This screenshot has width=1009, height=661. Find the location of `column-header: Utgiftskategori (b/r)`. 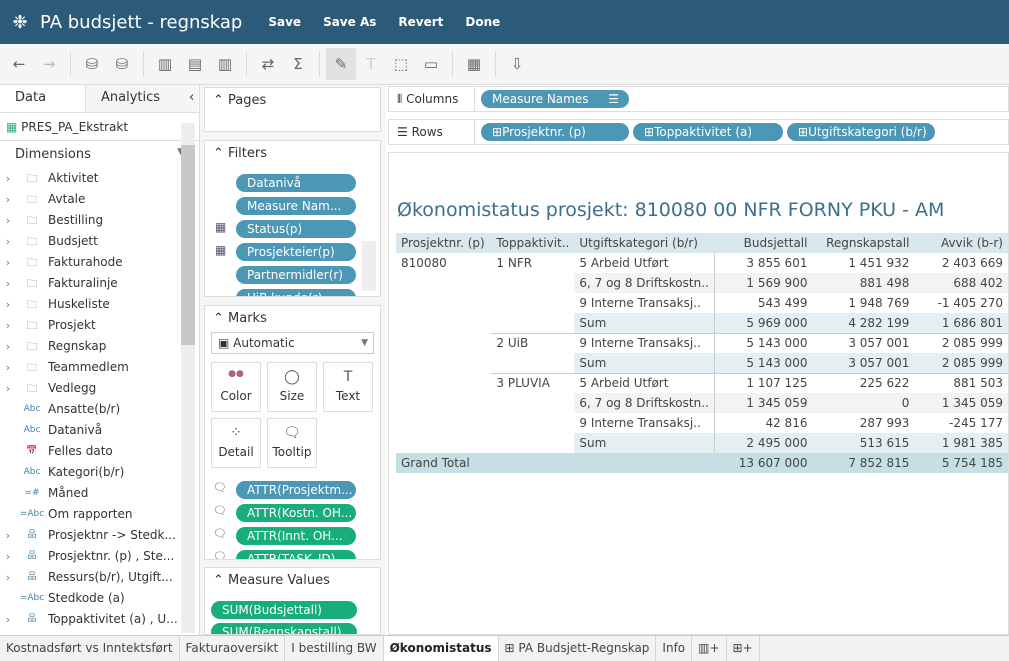

column-header: Utgiftskategori (b/r) is located at coordinates (644, 243).